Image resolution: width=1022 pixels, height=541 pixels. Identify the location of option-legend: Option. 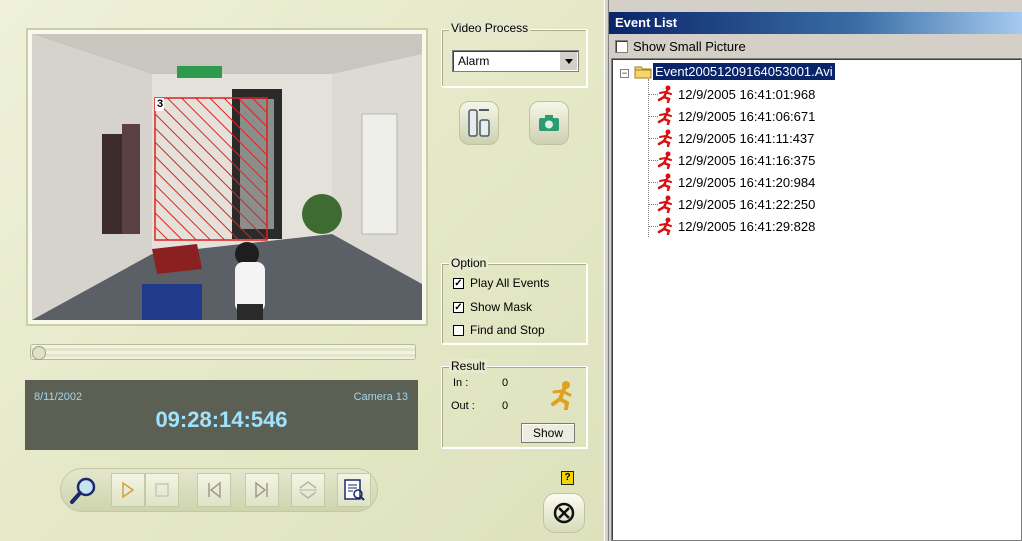
(469, 263).